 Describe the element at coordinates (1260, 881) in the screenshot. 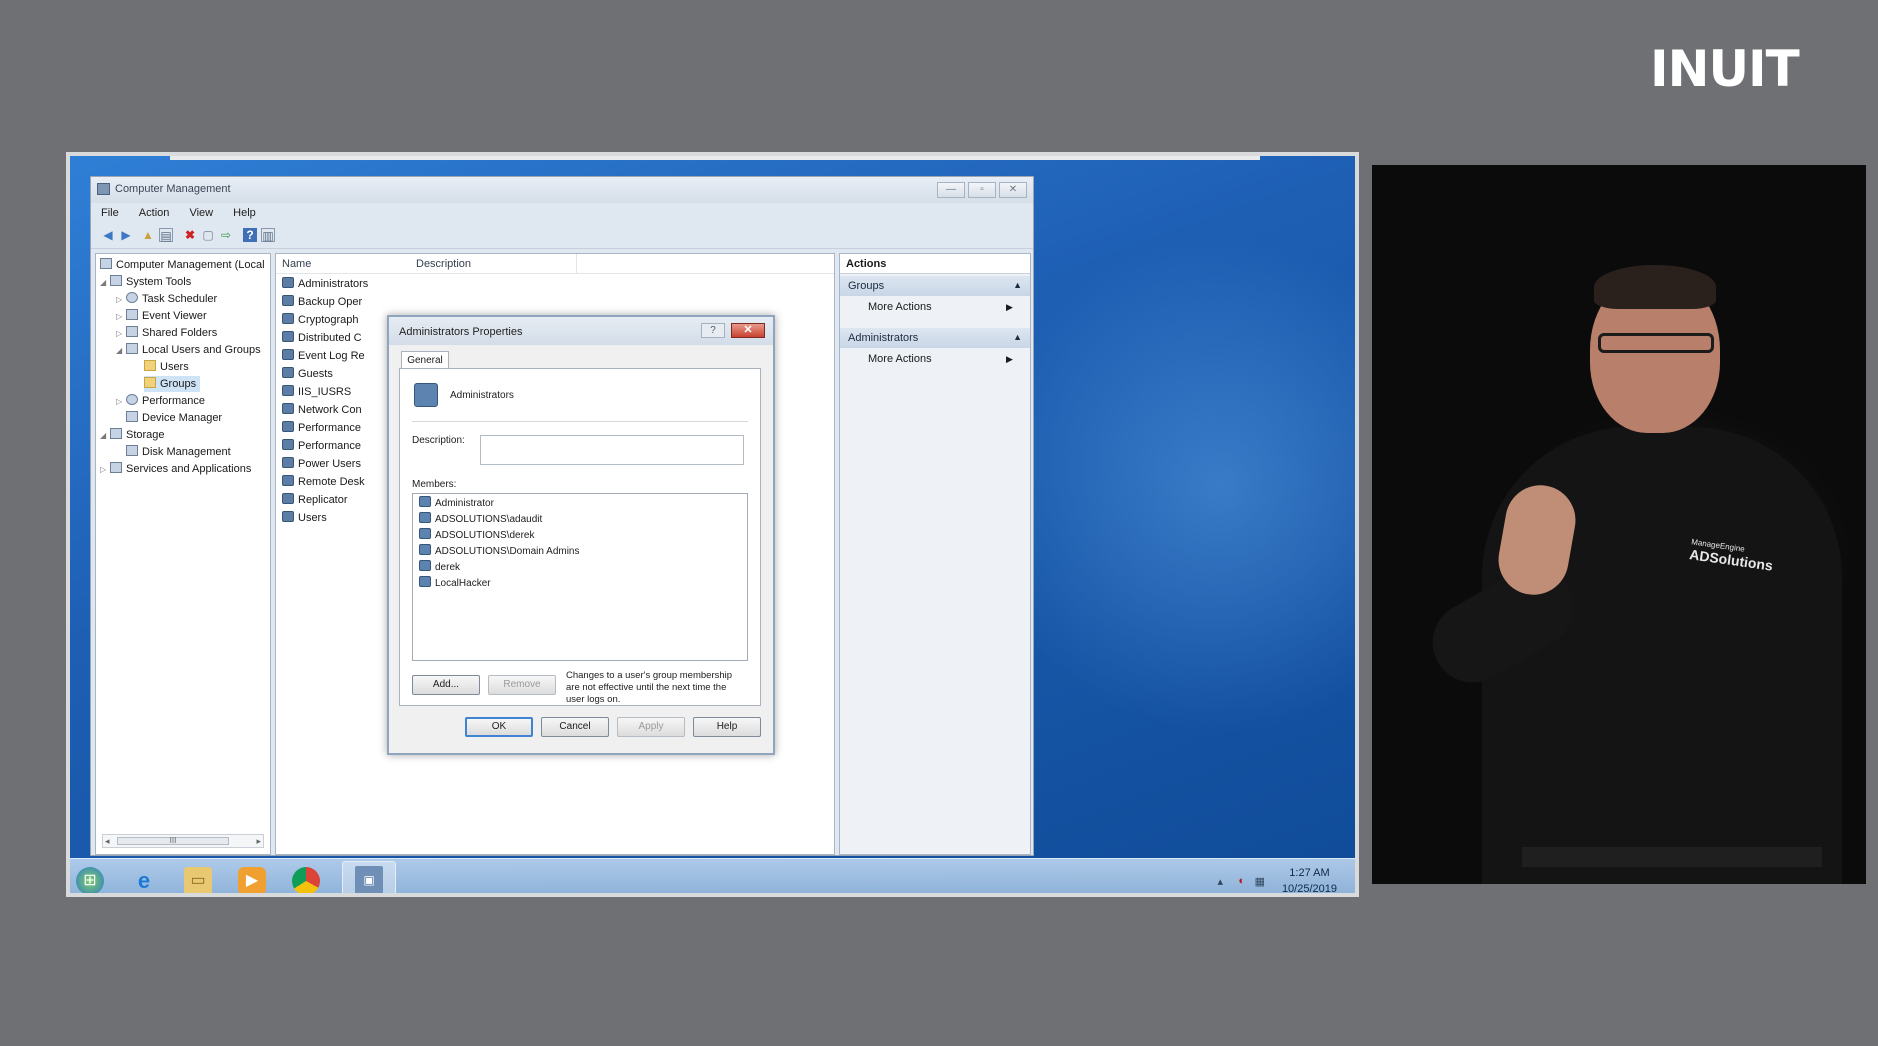

I see `network-icon: ▦` at that location.